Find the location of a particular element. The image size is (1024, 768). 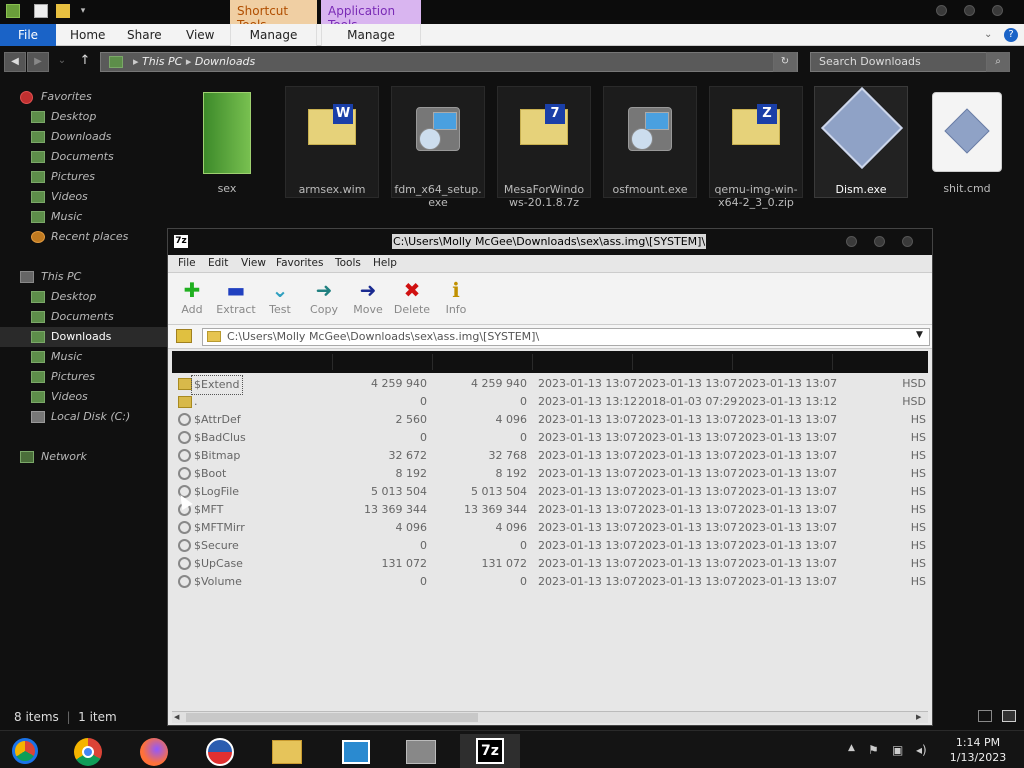

taskbar-remote-app is located at coordinates (356, 751).